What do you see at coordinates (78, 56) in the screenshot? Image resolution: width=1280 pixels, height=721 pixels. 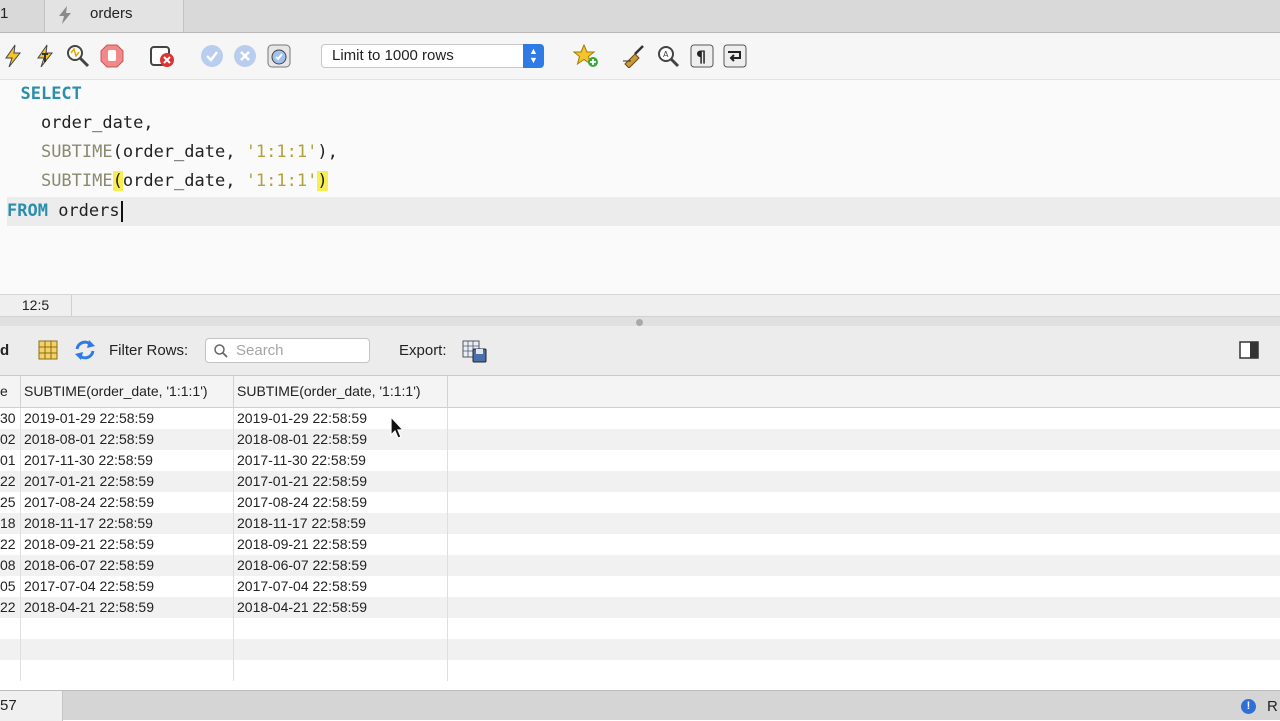 I see `explain-icon` at bounding box center [78, 56].